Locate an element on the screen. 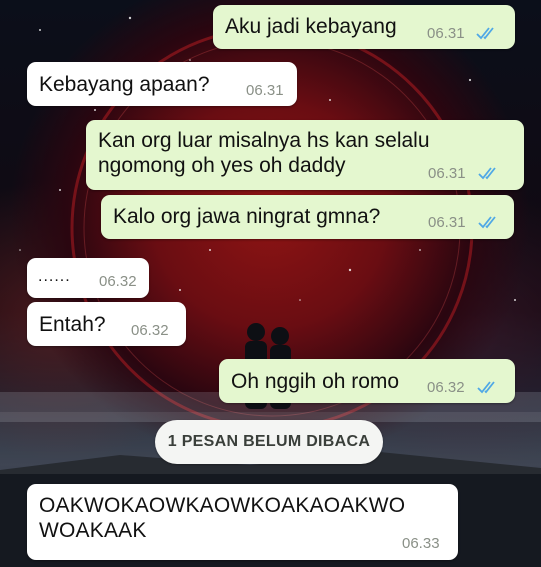  outgoing-message-bubble: Kalo org jawa ningrat gmna? 06.31 is located at coordinates (307, 217).